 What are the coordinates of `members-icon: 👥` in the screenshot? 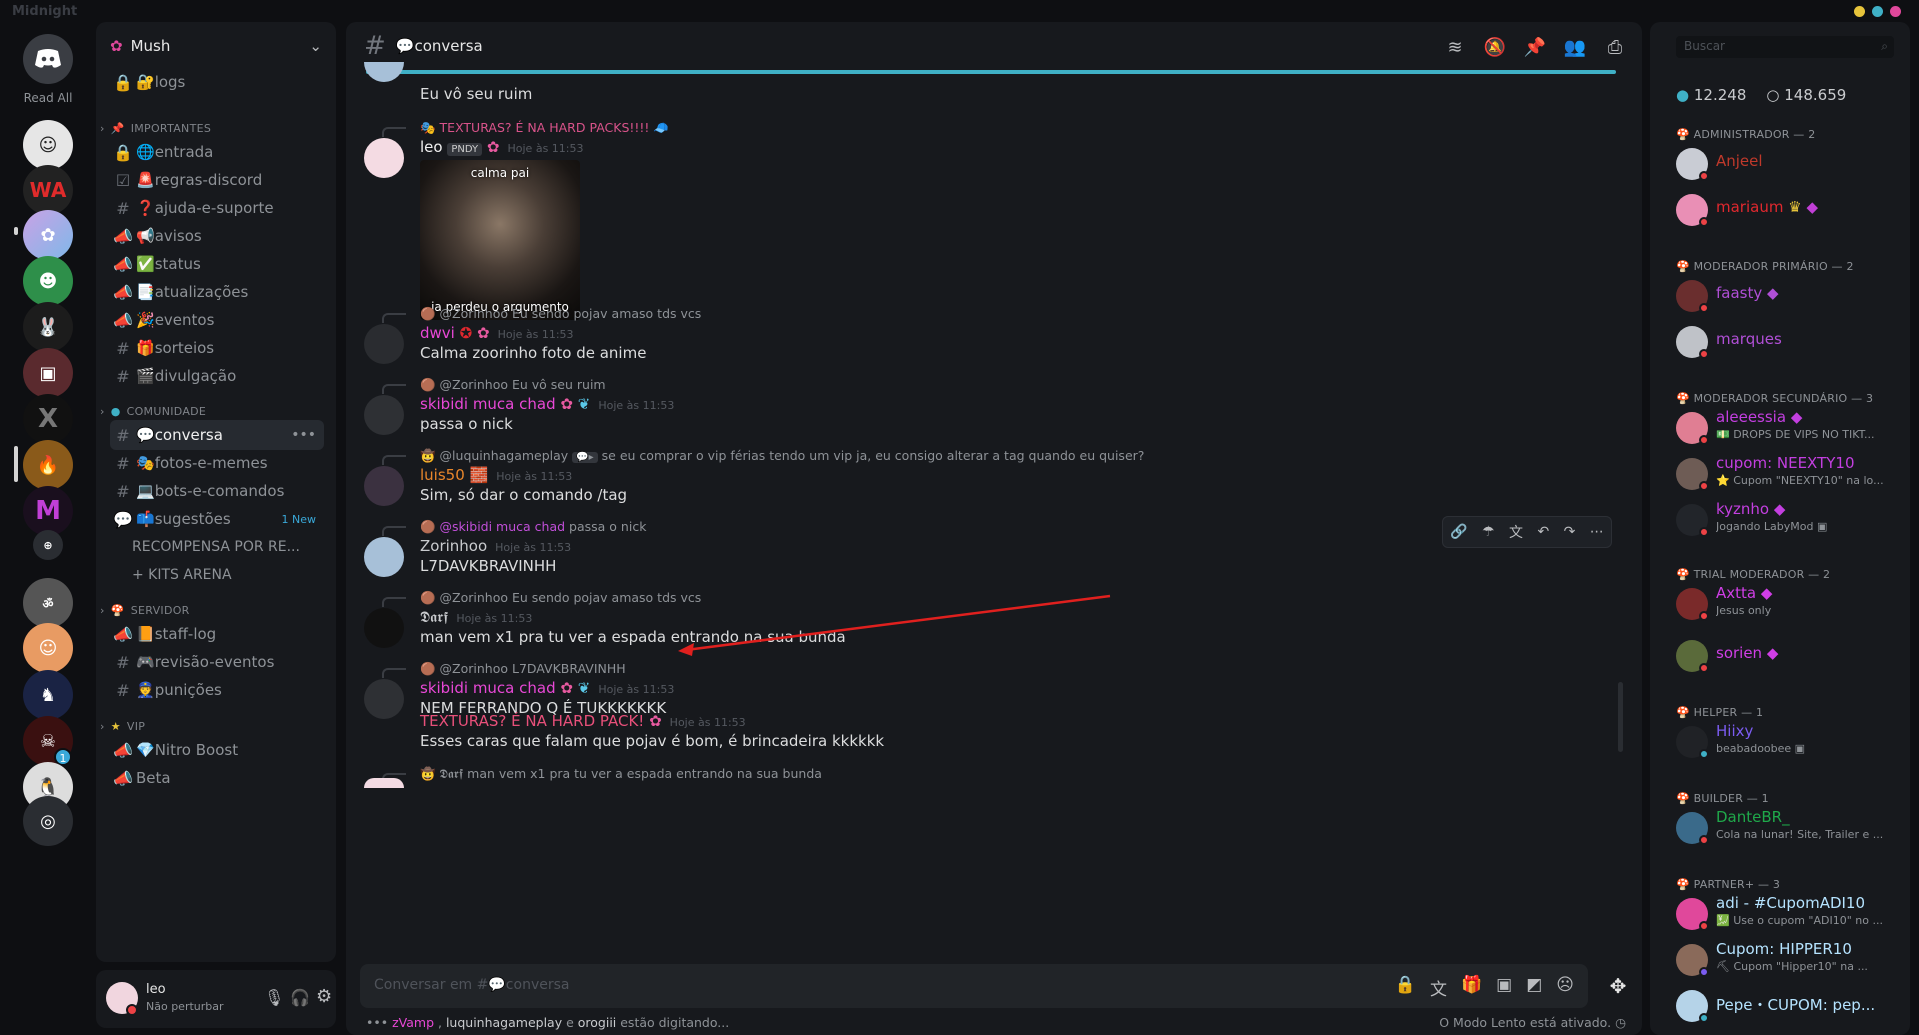 It's located at (1575, 47).